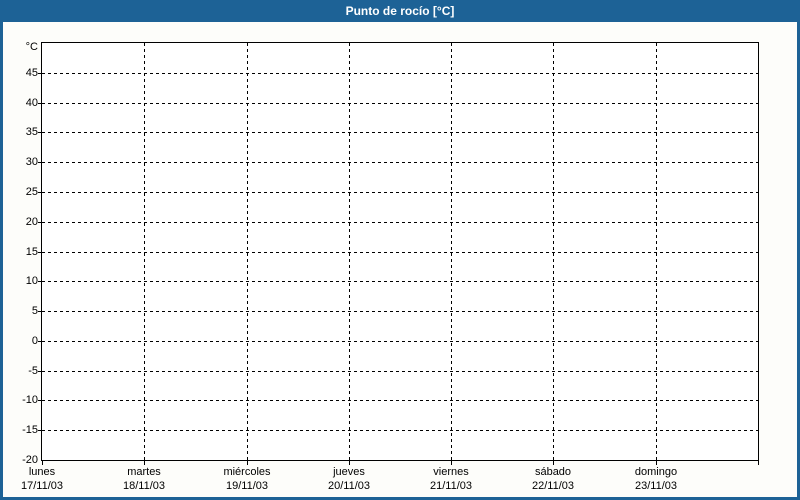  What do you see at coordinates (31, 252) in the screenshot?
I see `y-axis-label: 15` at bounding box center [31, 252].